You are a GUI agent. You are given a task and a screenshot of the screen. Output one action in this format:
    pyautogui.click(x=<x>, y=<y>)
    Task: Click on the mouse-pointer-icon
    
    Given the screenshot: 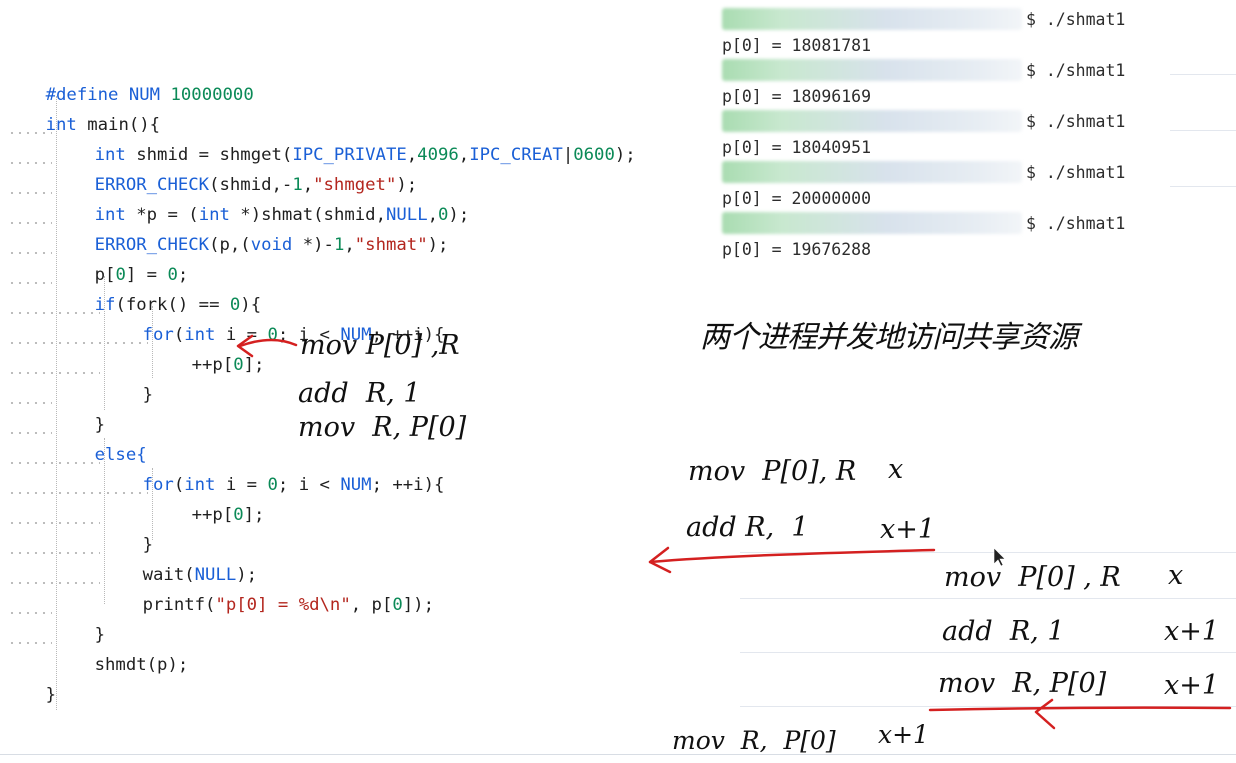 What is the action you would take?
    pyautogui.click(x=999, y=557)
    